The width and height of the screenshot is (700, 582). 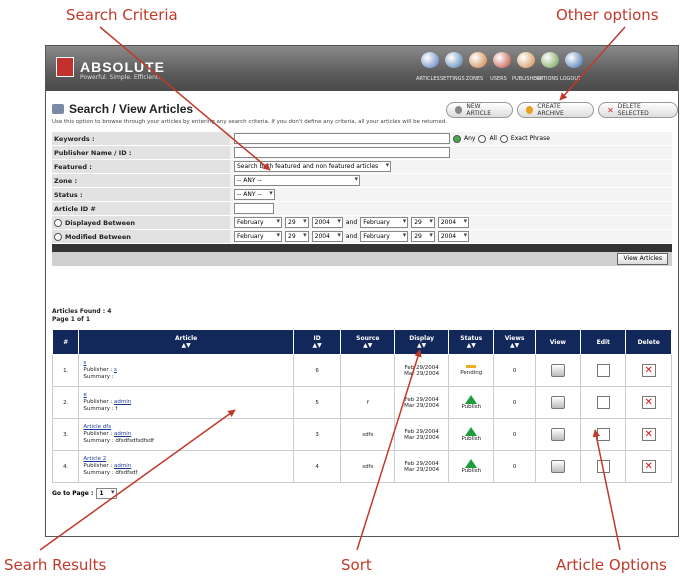 I want to click on match-all-radio, so click(x=482, y=138).